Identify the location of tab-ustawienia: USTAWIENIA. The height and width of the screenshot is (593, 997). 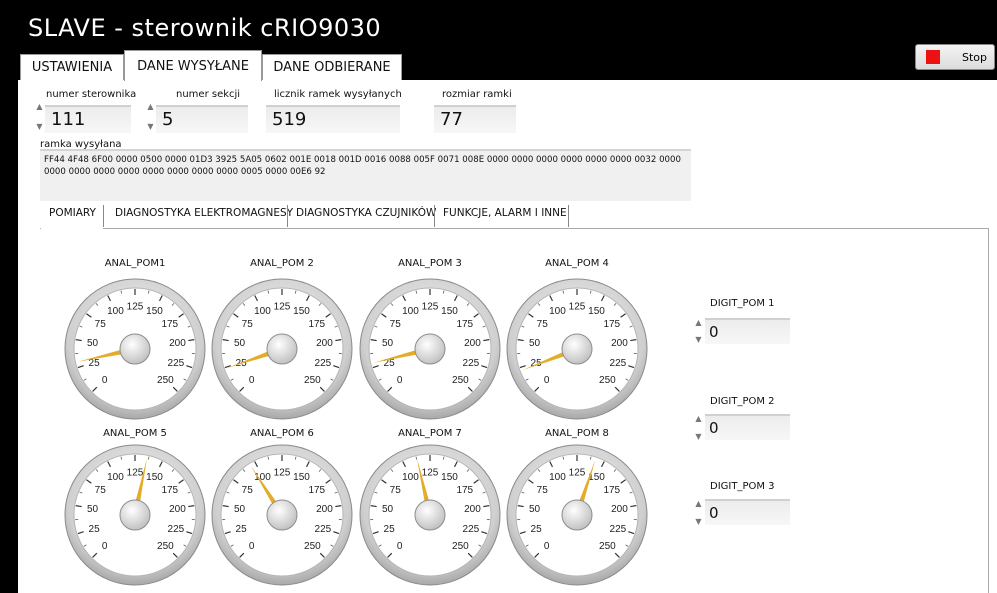
(72, 67).